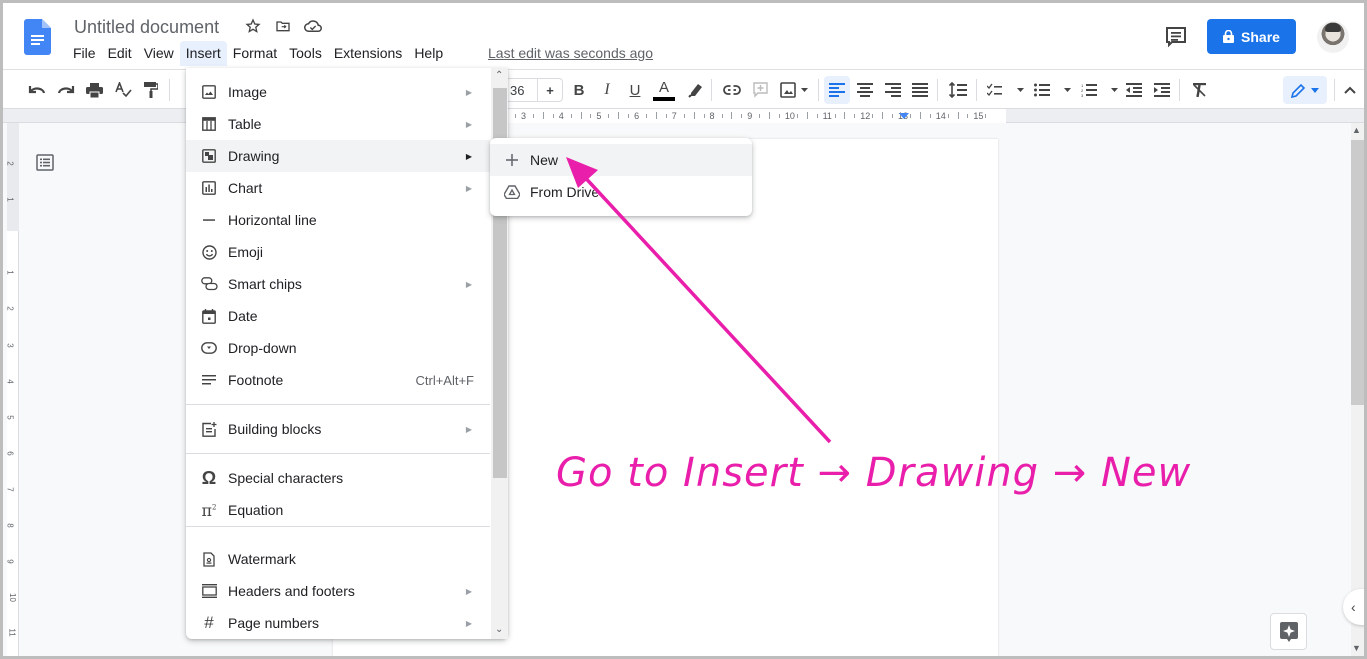 This screenshot has height=659, width=1367. I want to click on explore-button, so click(1288, 631).